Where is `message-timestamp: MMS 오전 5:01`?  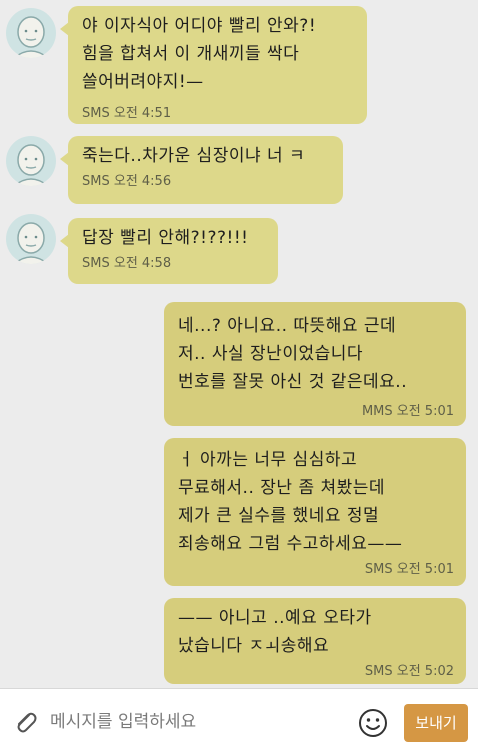
message-timestamp: MMS 오전 5:01 is located at coordinates (407, 411).